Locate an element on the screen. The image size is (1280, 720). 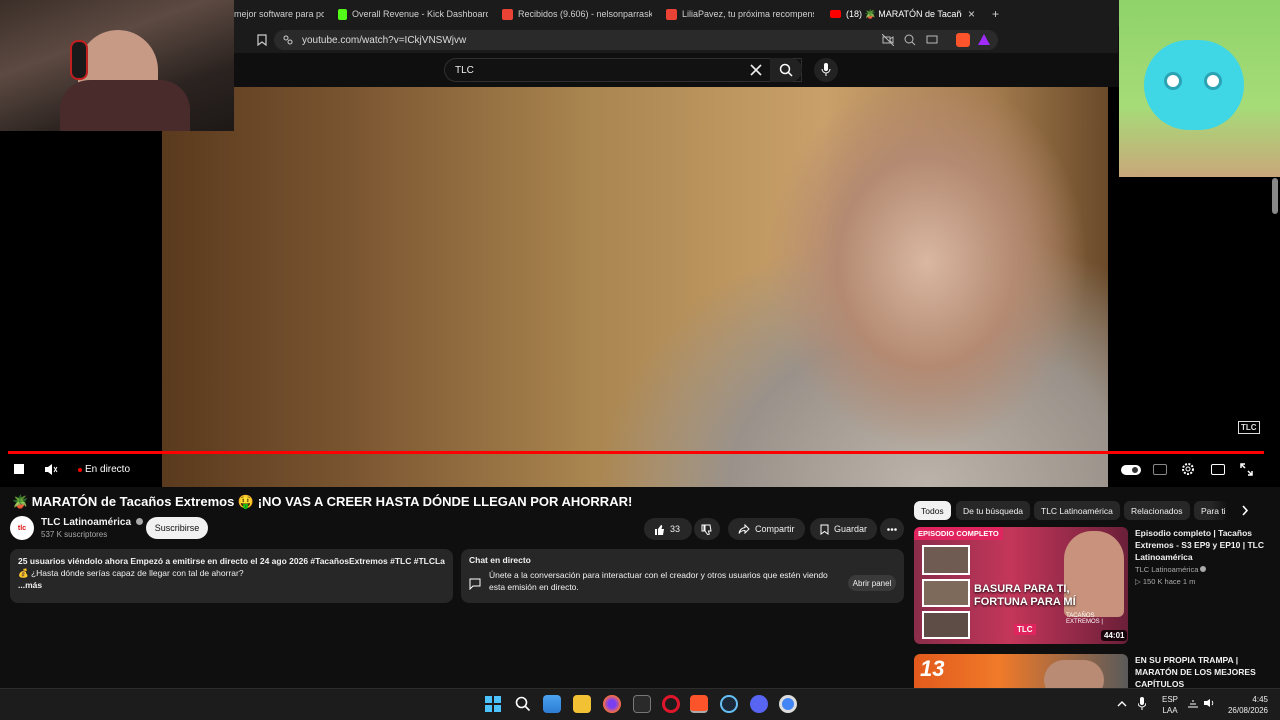
share-icon is located at coordinates (744, 529).